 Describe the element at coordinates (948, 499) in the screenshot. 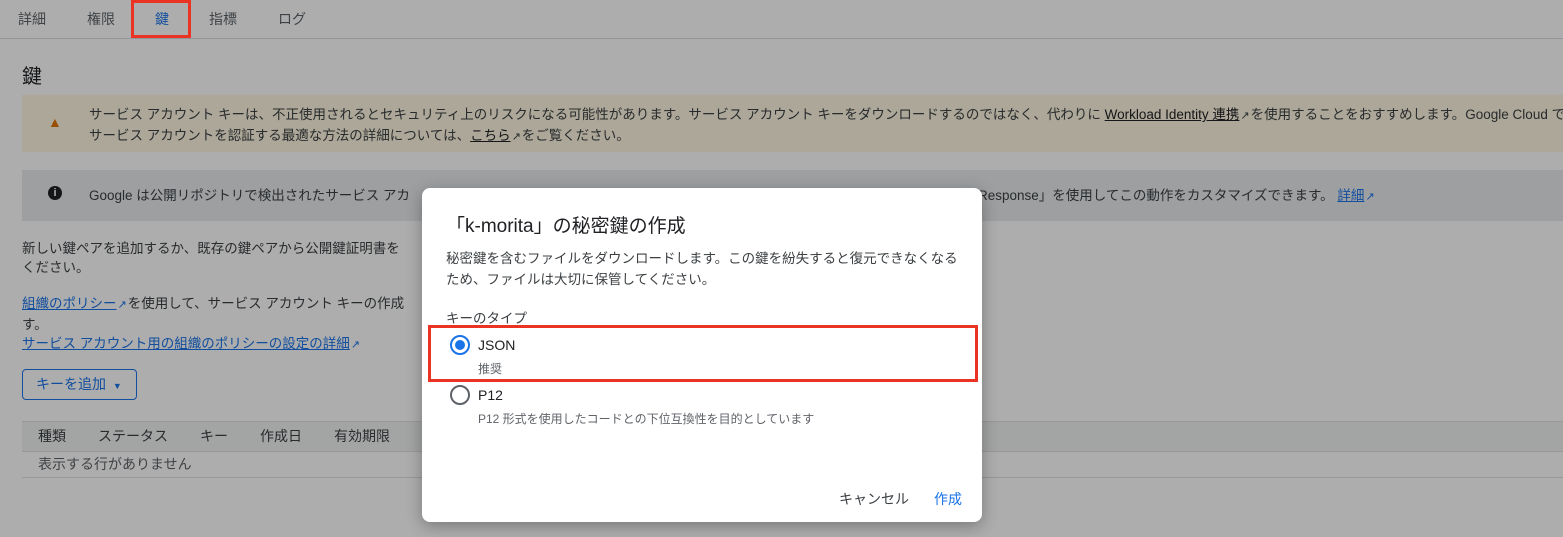

I see `create-button: 作成` at that location.